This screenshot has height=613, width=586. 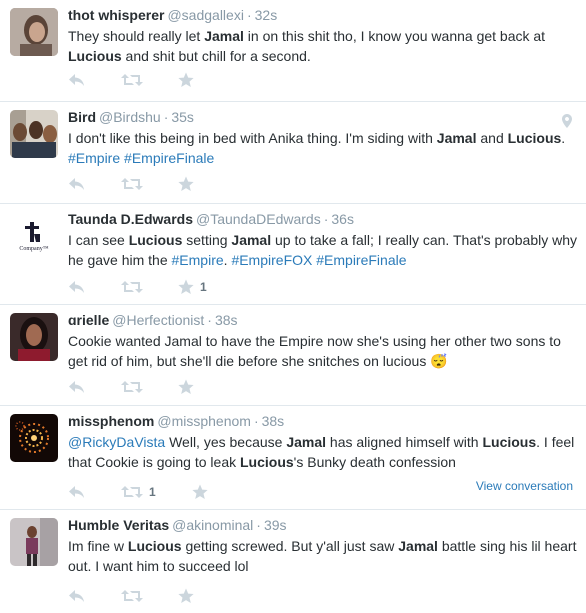 I want to click on tweet-text-segment: has aligned himself with, so click(x=404, y=442).